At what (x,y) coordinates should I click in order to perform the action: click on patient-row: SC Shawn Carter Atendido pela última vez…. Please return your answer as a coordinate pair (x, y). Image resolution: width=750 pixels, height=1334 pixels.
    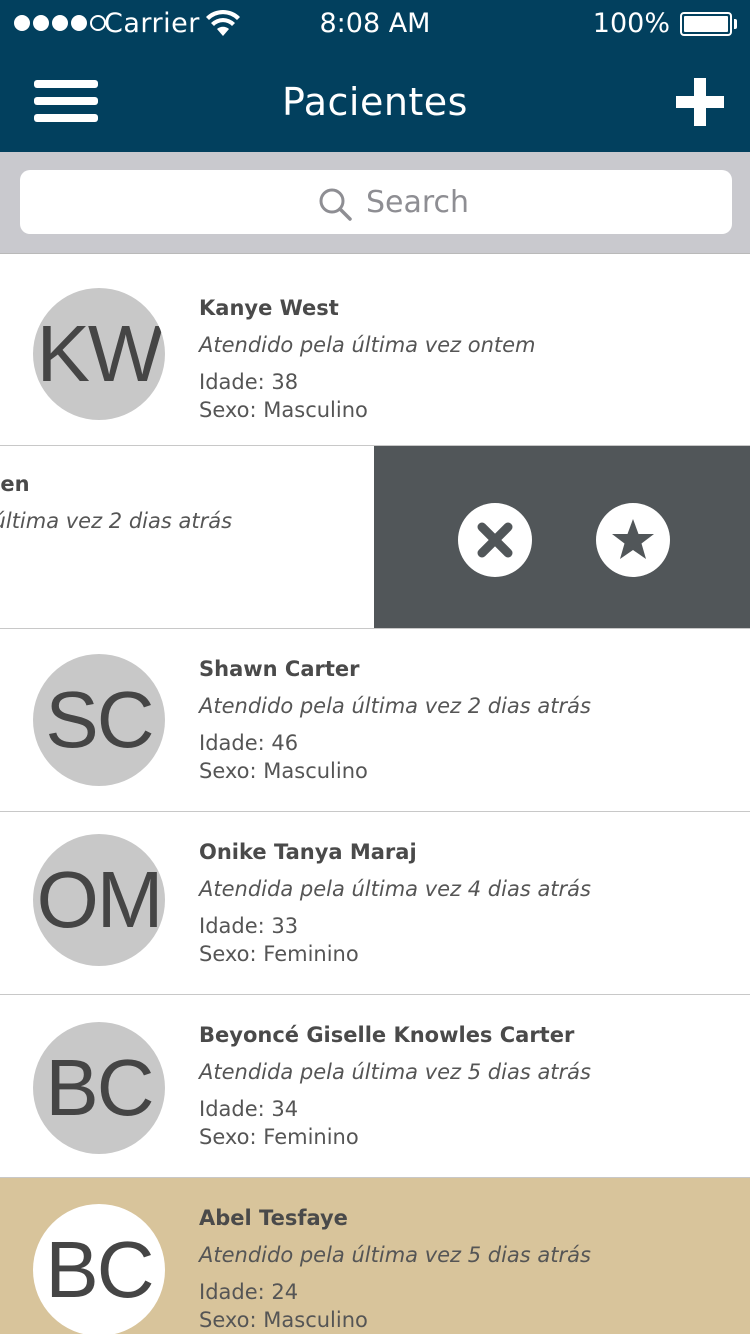
    Looking at the image, I should click on (375, 720).